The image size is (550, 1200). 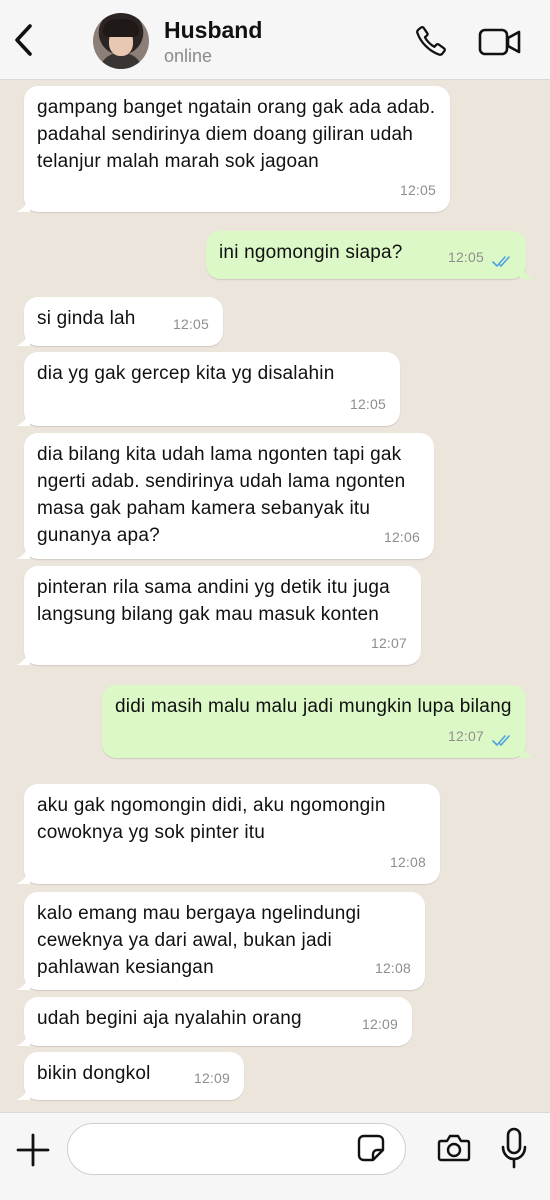 I want to click on camera-icon, so click(x=454, y=1148).